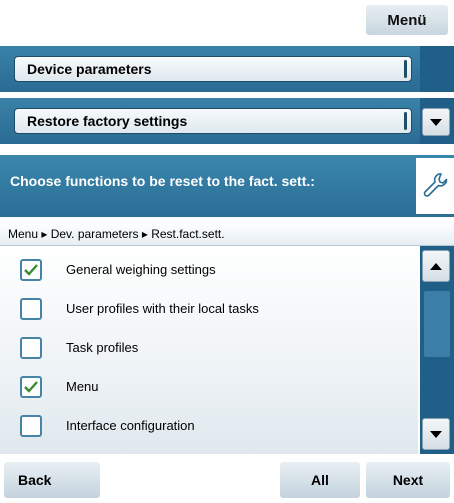 The width and height of the screenshot is (454, 503). I want to click on list-item: Task profiles, so click(209, 350).